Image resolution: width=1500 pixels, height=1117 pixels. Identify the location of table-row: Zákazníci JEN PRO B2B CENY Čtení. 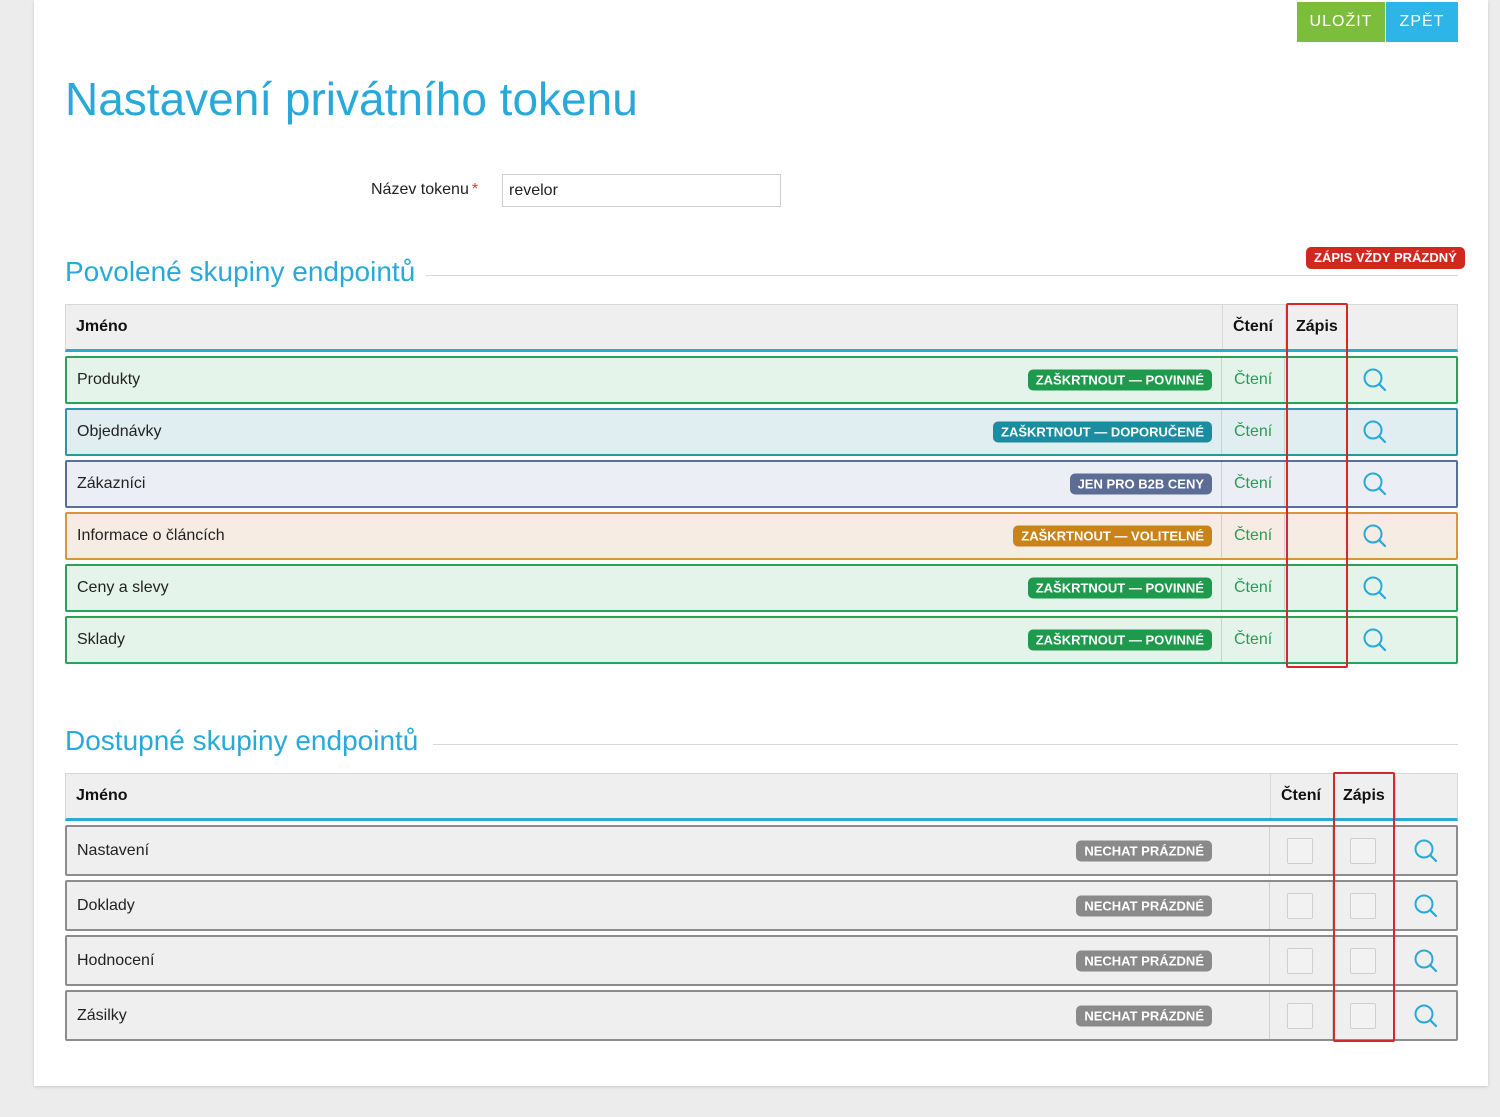
(761, 484).